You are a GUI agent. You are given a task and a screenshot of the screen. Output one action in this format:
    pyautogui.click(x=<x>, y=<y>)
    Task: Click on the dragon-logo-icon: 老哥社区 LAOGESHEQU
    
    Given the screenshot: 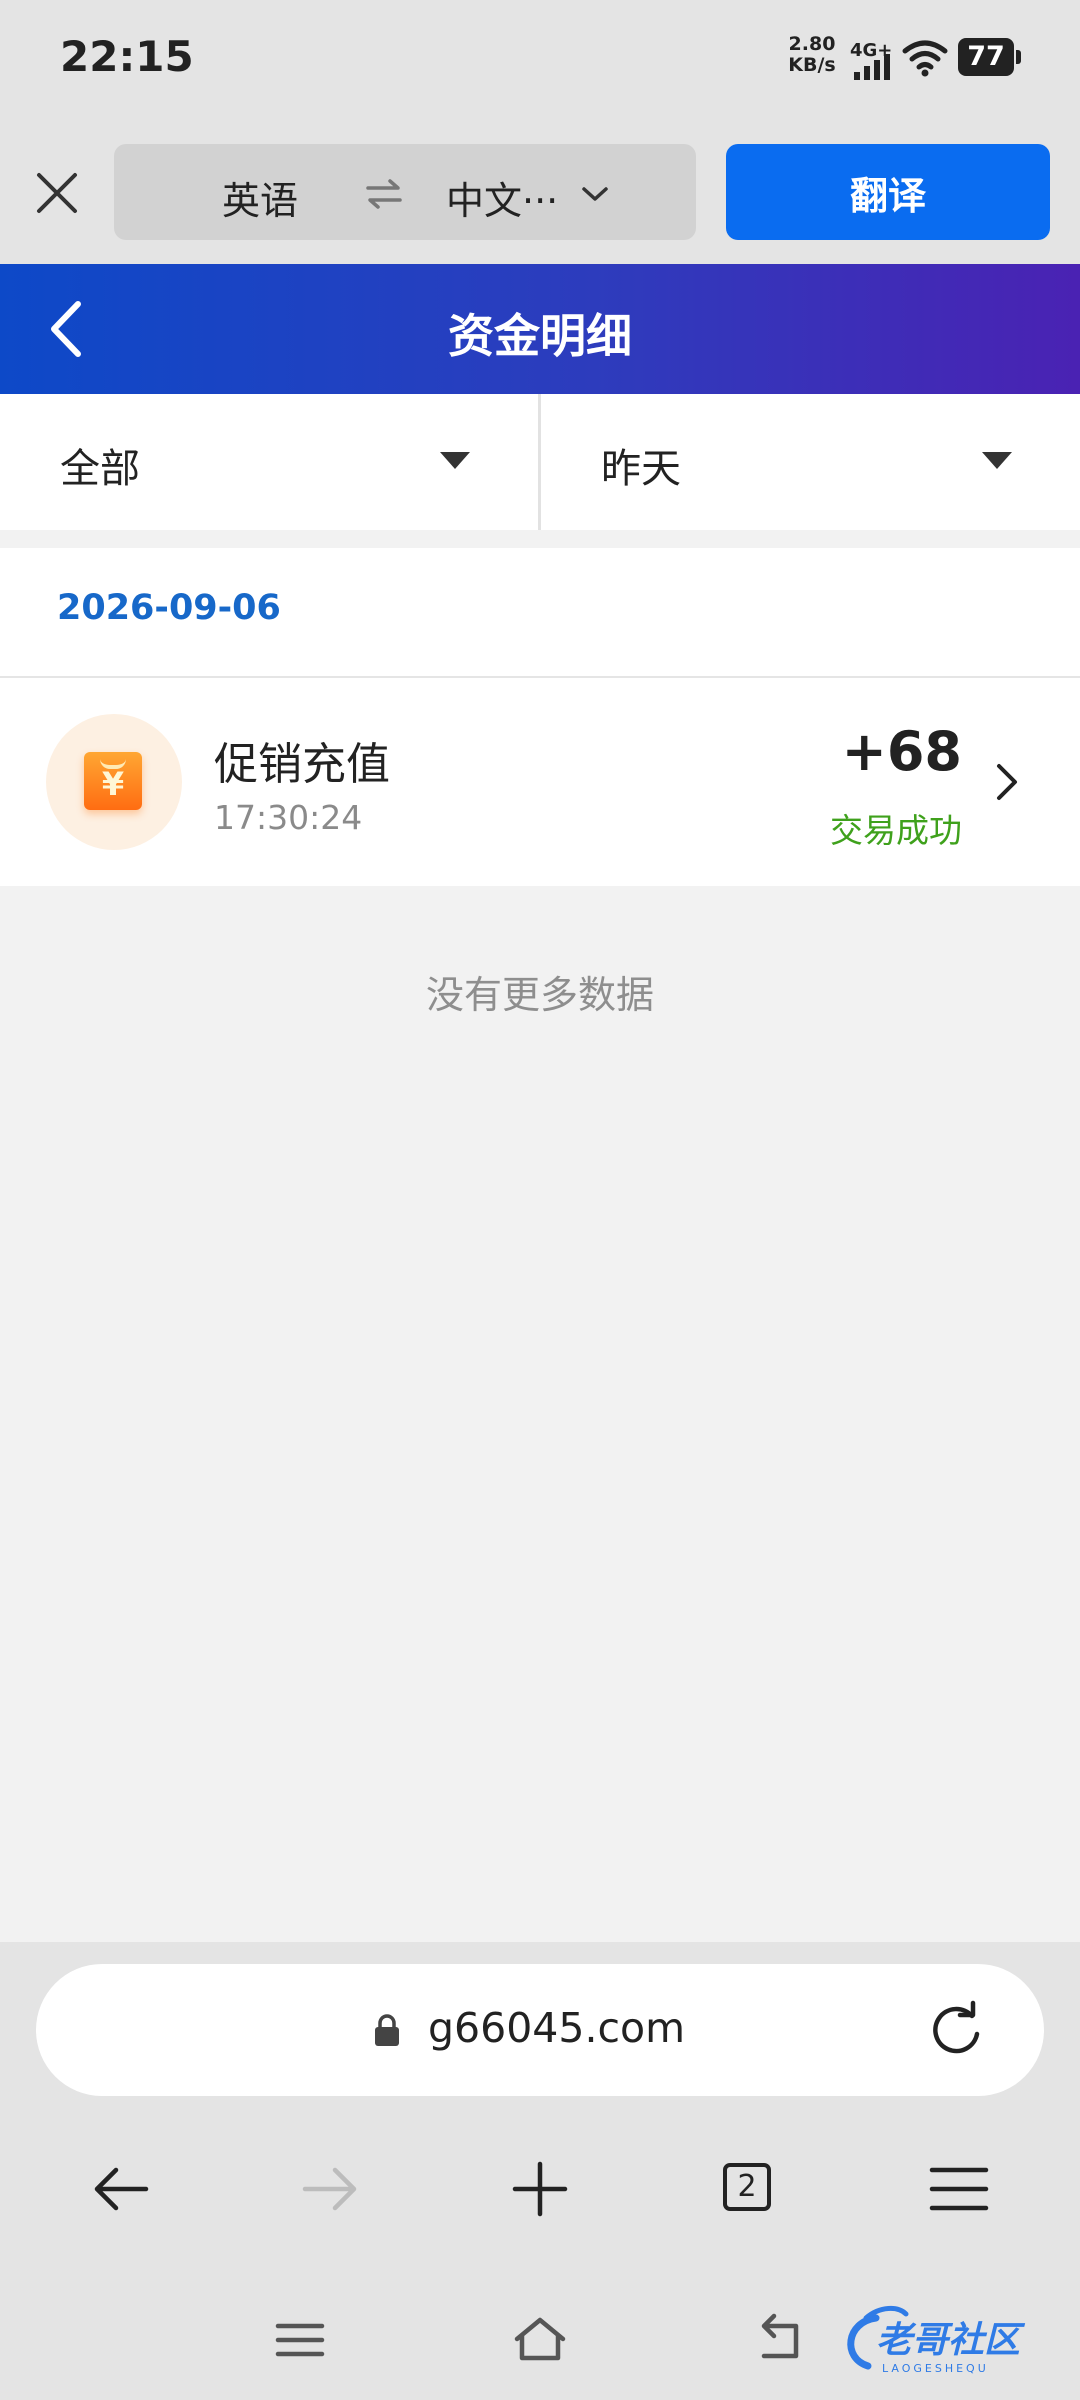 What is the action you would take?
    pyautogui.click(x=936, y=2340)
    